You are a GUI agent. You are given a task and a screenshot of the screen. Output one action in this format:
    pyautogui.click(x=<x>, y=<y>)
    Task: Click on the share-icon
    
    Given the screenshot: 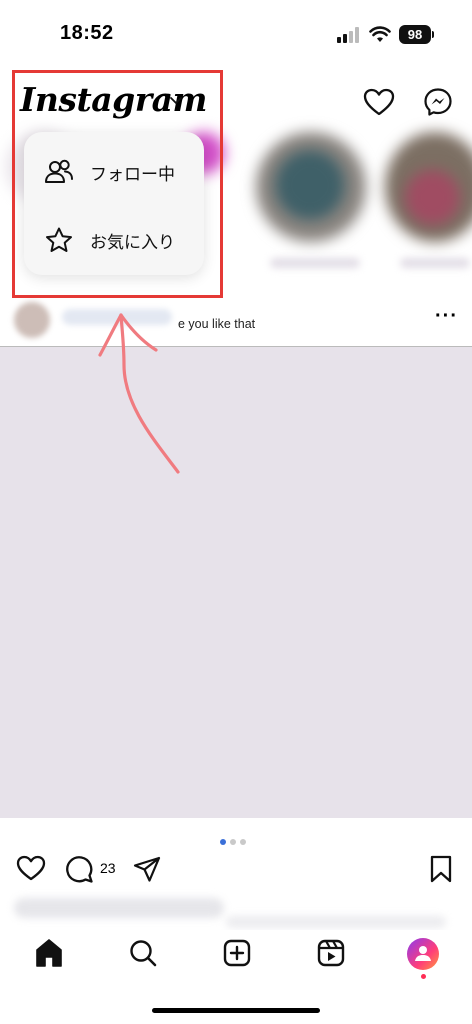 What is the action you would take?
    pyautogui.click(x=147, y=869)
    